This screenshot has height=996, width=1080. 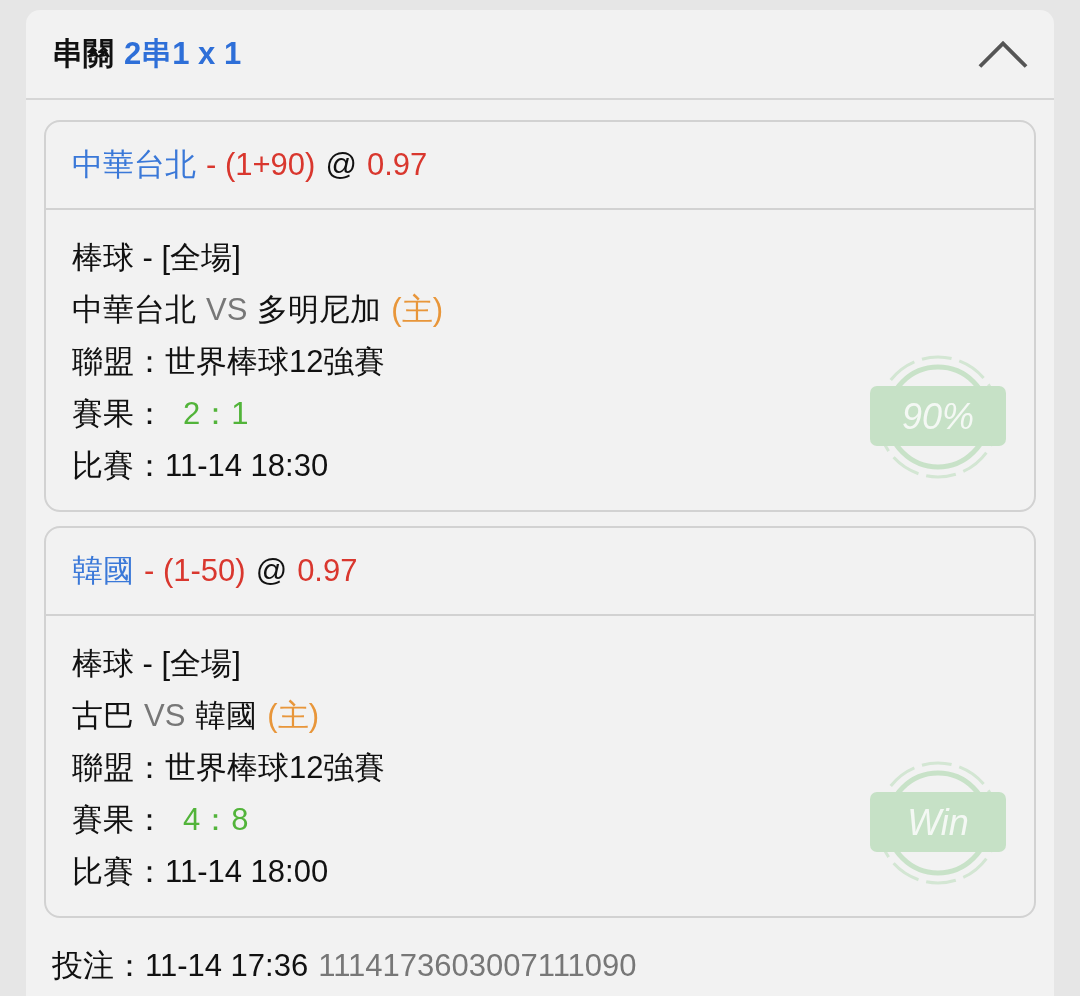 I want to click on team-name: 韓國, so click(x=103, y=571).